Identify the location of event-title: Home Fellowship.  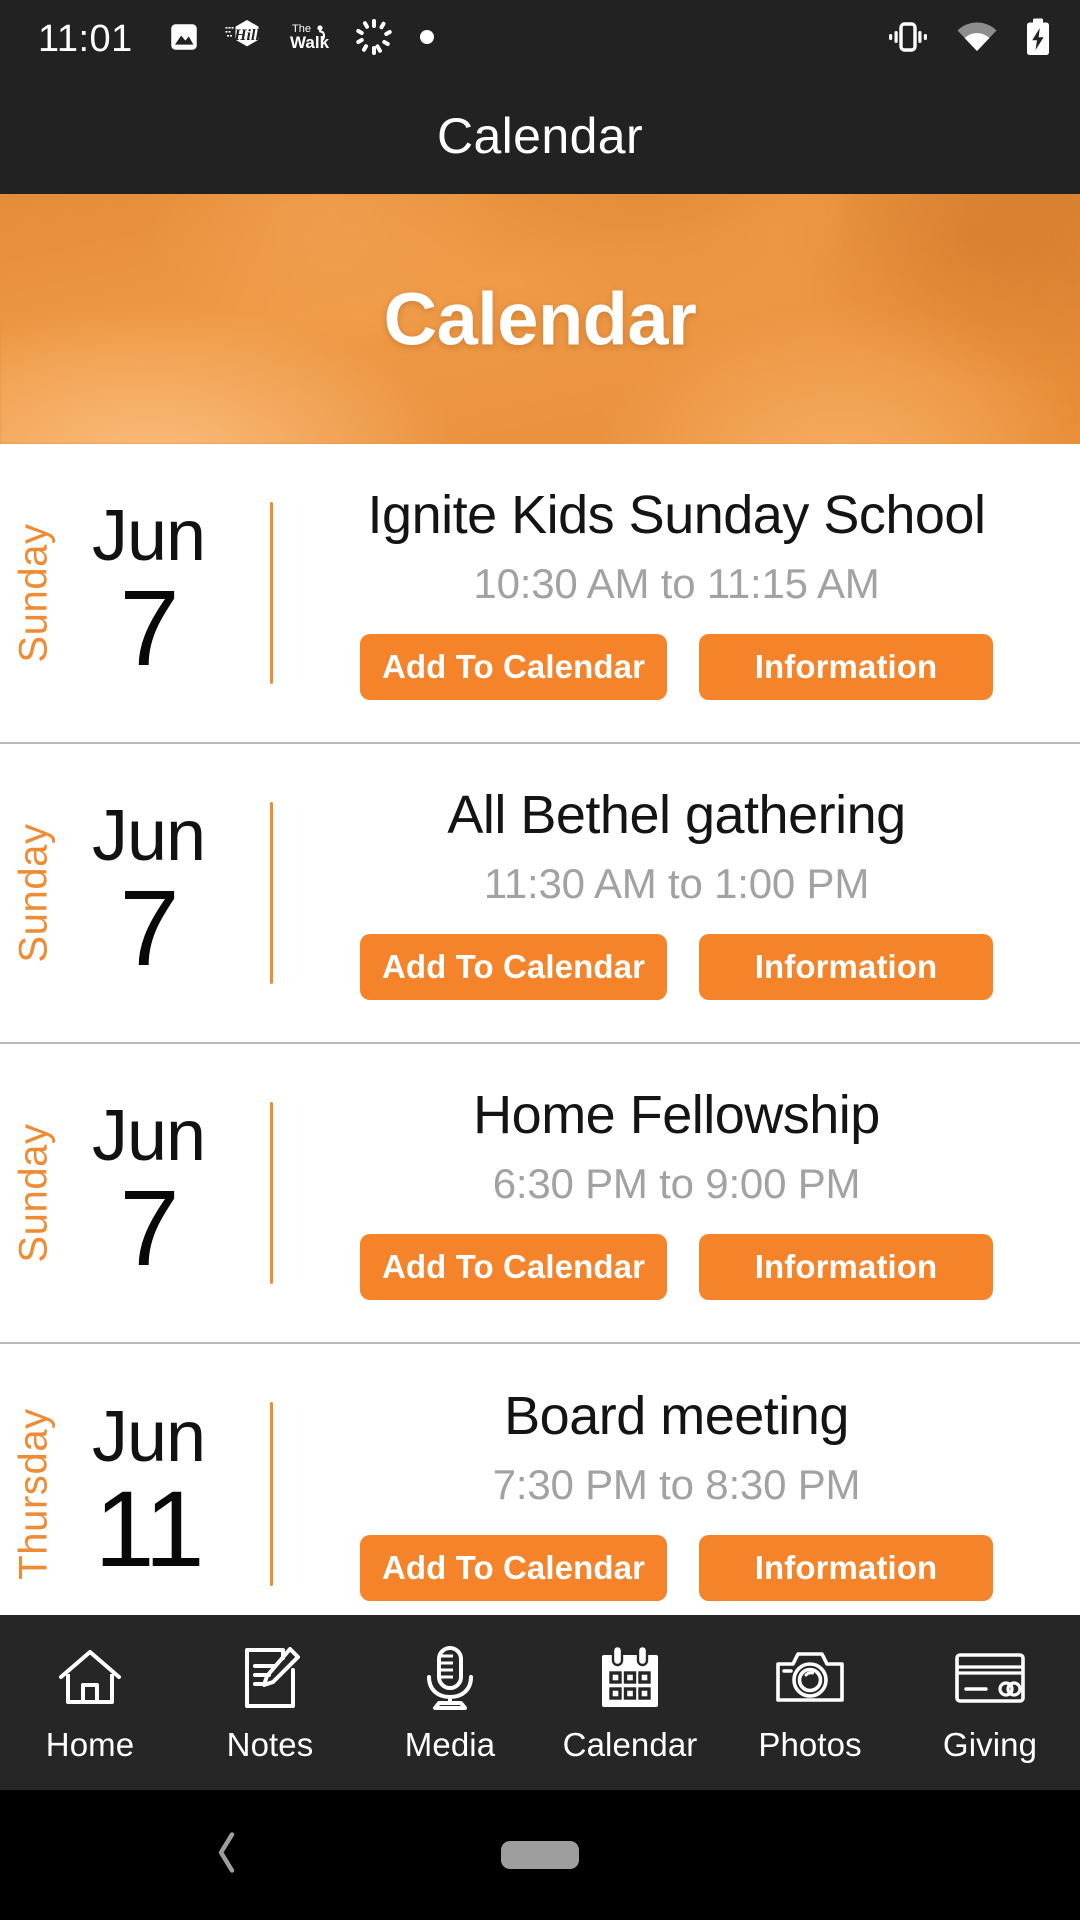
(676, 1114).